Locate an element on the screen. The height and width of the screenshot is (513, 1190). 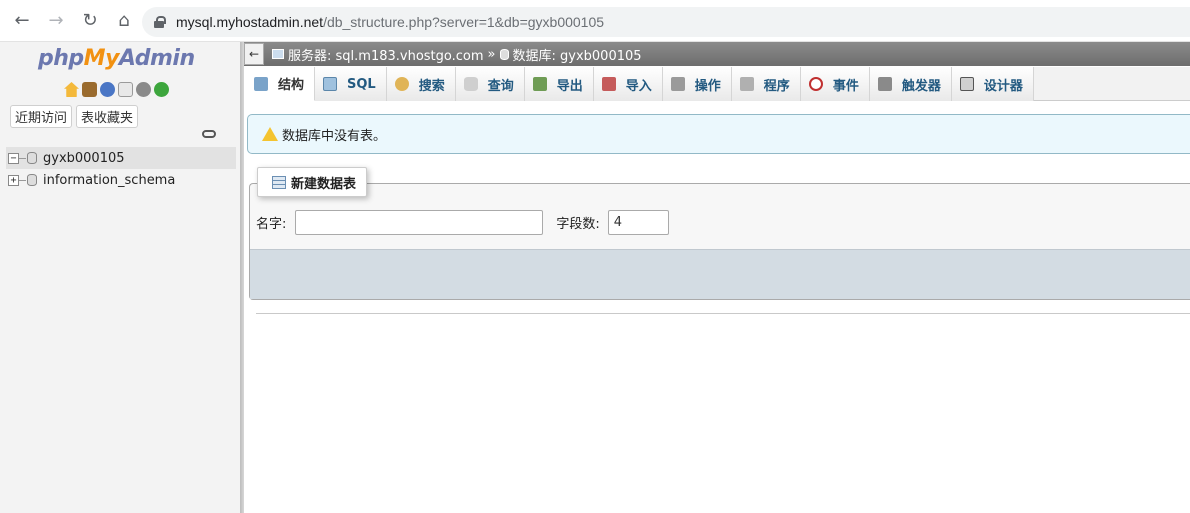
url-path: /db_structure.php?server=1&db=gyxb000105 is located at coordinates (464, 22).